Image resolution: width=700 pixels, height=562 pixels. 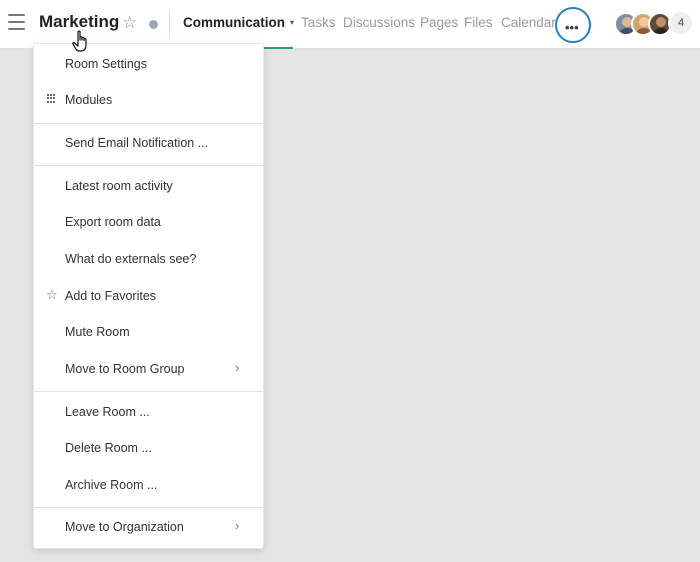 I want to click on dropdown-caret-icon: ▾, so click(x=292, y=22).